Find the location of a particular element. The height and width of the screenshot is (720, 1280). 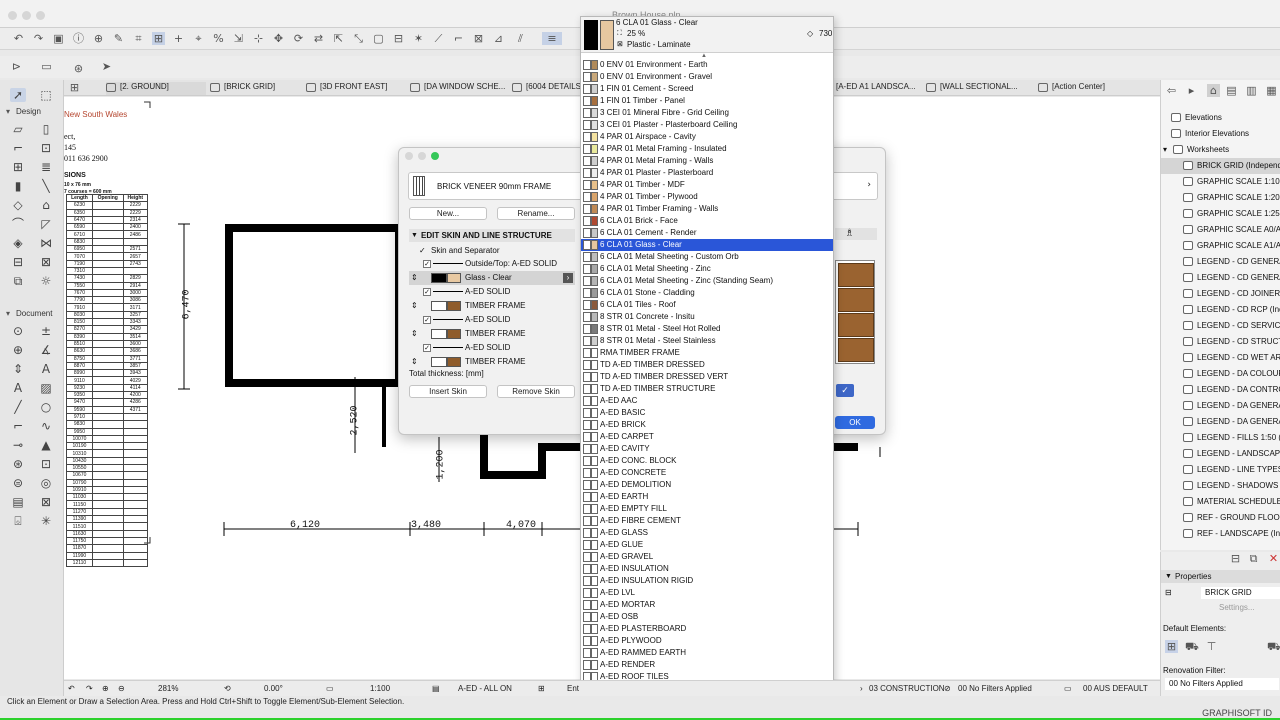

fill-tool: ▨ is located at coordinates (46, 388).